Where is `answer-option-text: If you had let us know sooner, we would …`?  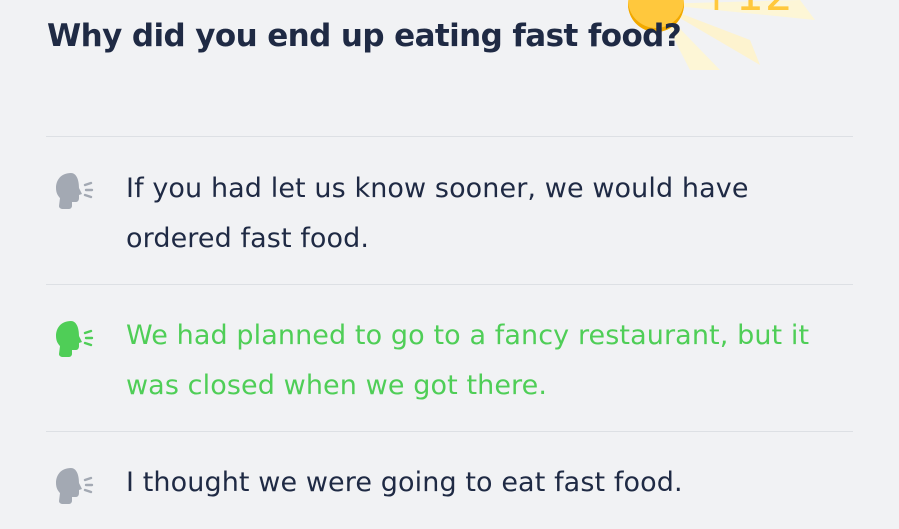 answer-option-text: If you had let us know sooner, we would … is located at coordinates (437, 213).